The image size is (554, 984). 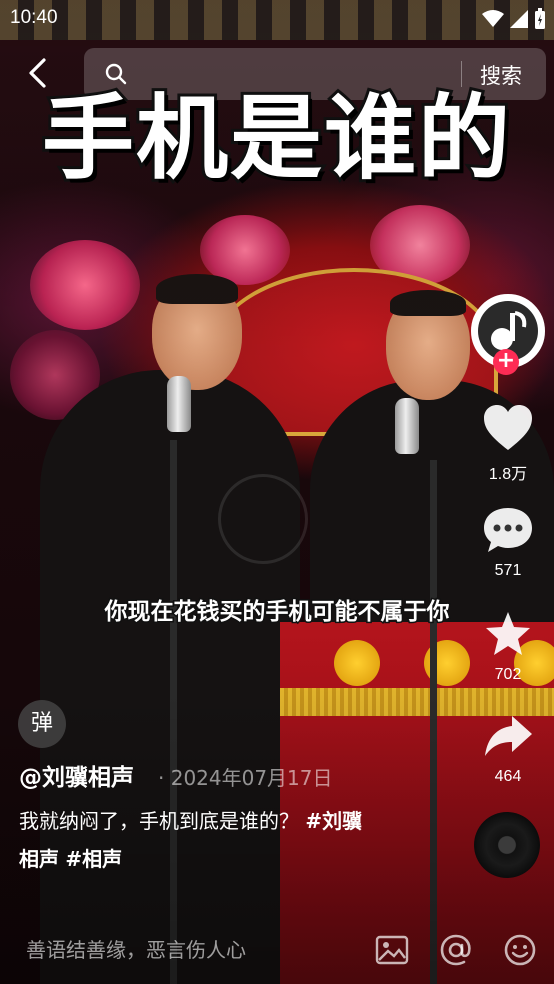 I want to click on comment-button: 571, so click(x=508, y=543).